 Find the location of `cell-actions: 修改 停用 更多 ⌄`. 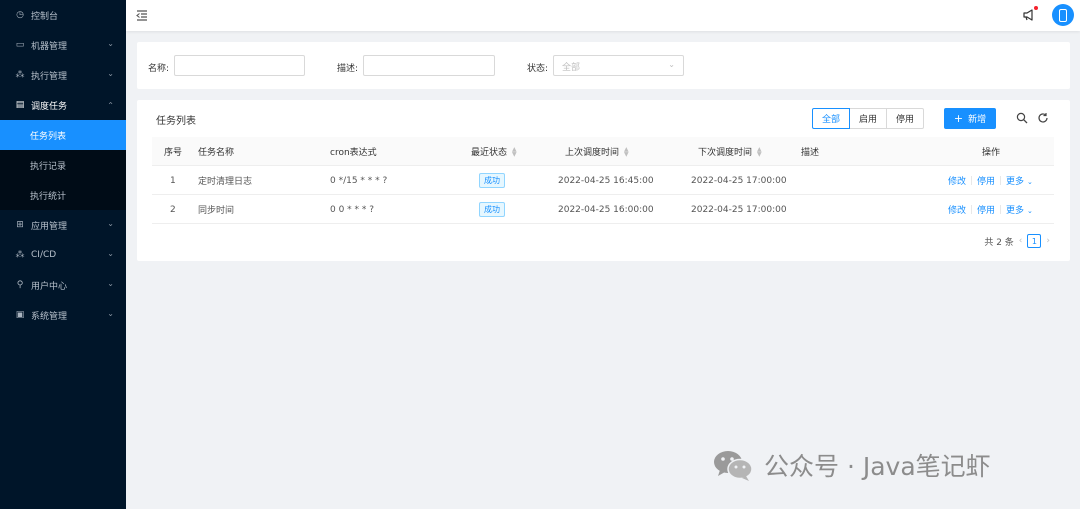

cell-actions: 修改 停用 更多 ⌄ is located at coordinates (990, 209).